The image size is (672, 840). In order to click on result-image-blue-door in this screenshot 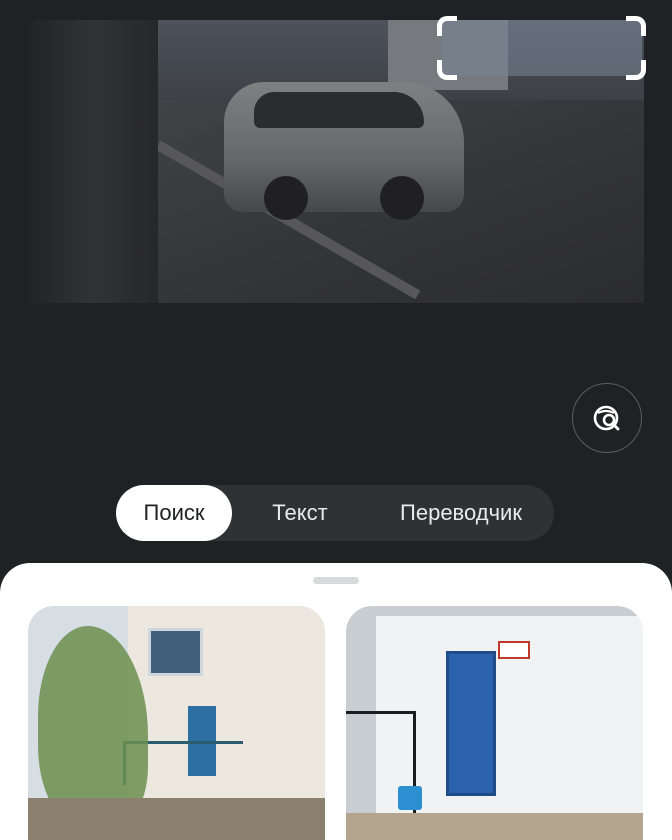, I will do `click(494, 723)`.